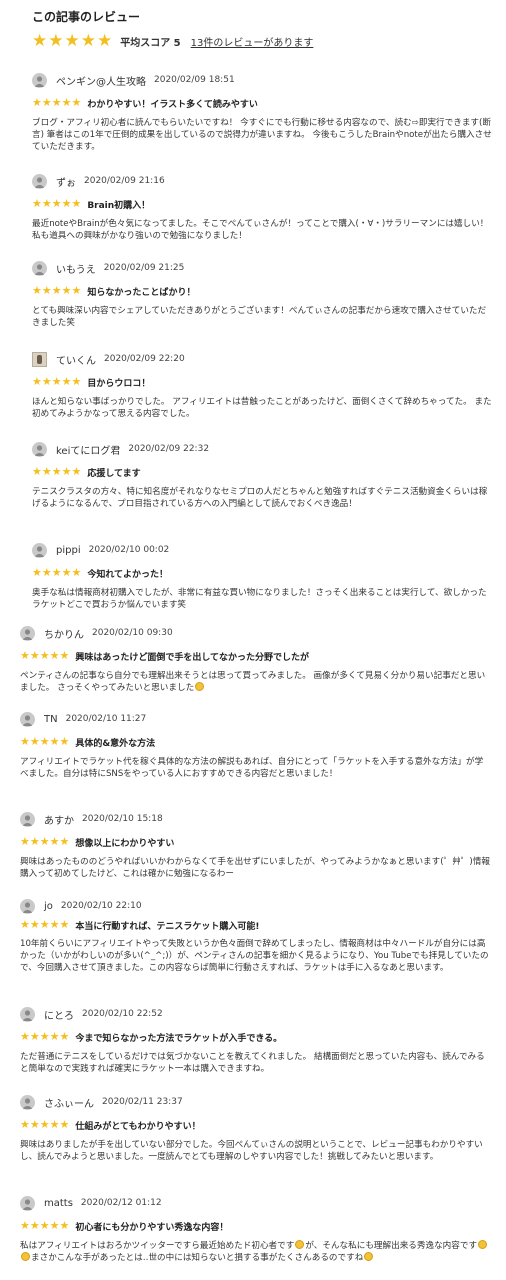  Describe the element at coordinates (115, 743) in the screenshot. I see `review-title: 具体的&意外な方法` at that location.